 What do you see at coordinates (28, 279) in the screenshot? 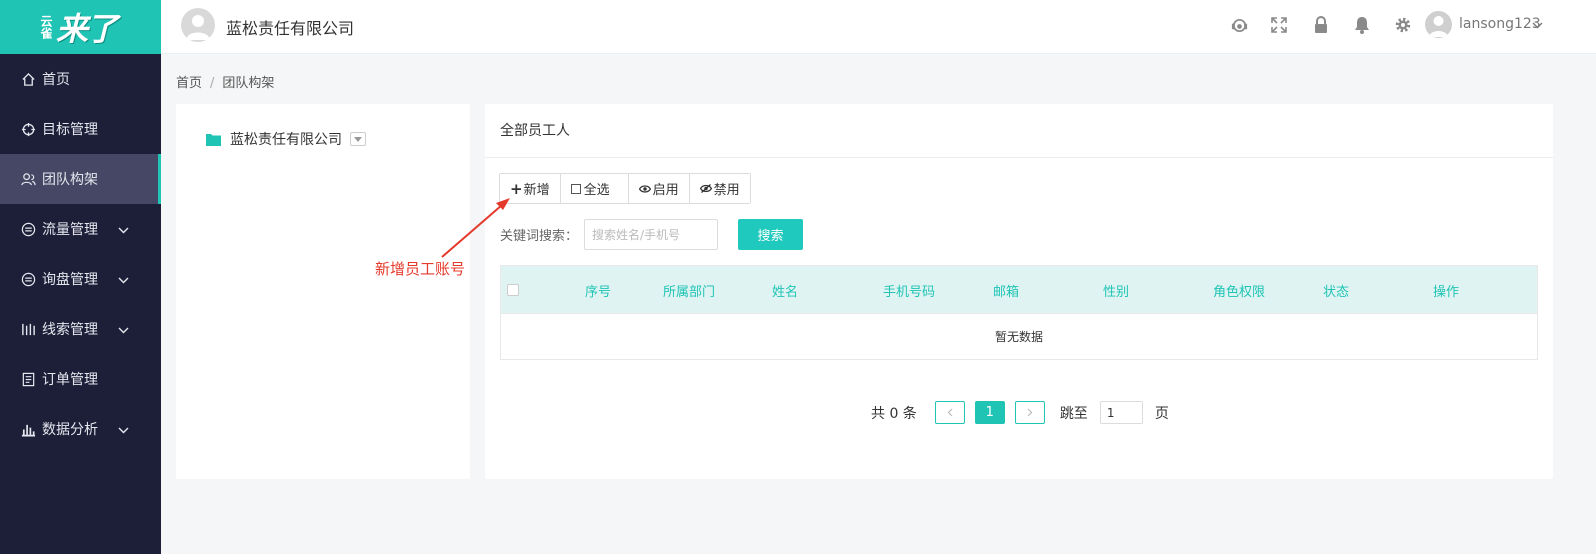
I see `inquiry-icon` at bounding box center [28, 279].